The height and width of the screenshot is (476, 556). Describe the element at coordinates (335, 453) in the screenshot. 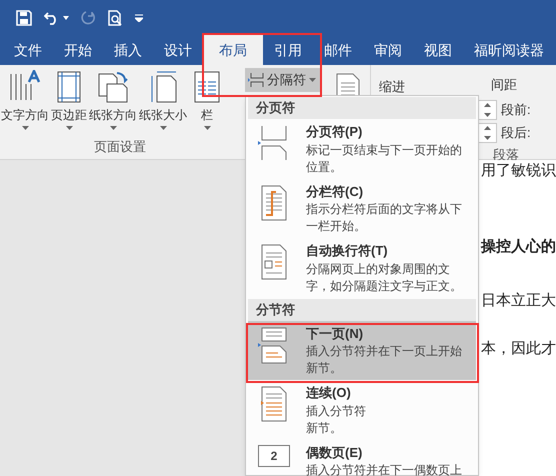

I see `menu-item-title: 偶数页(E)` at that location.